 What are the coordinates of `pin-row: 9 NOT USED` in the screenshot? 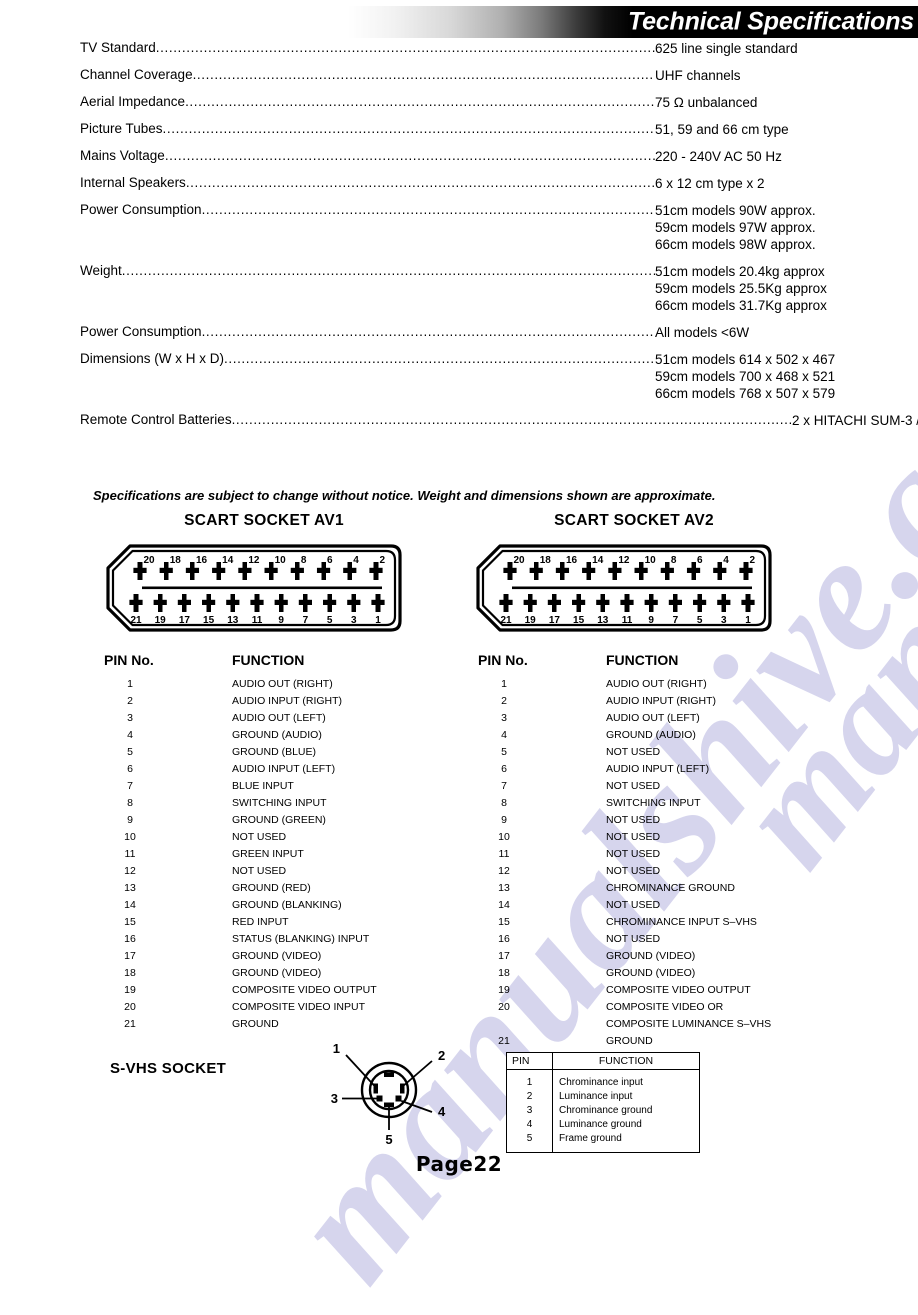 It's located at (648, 820).